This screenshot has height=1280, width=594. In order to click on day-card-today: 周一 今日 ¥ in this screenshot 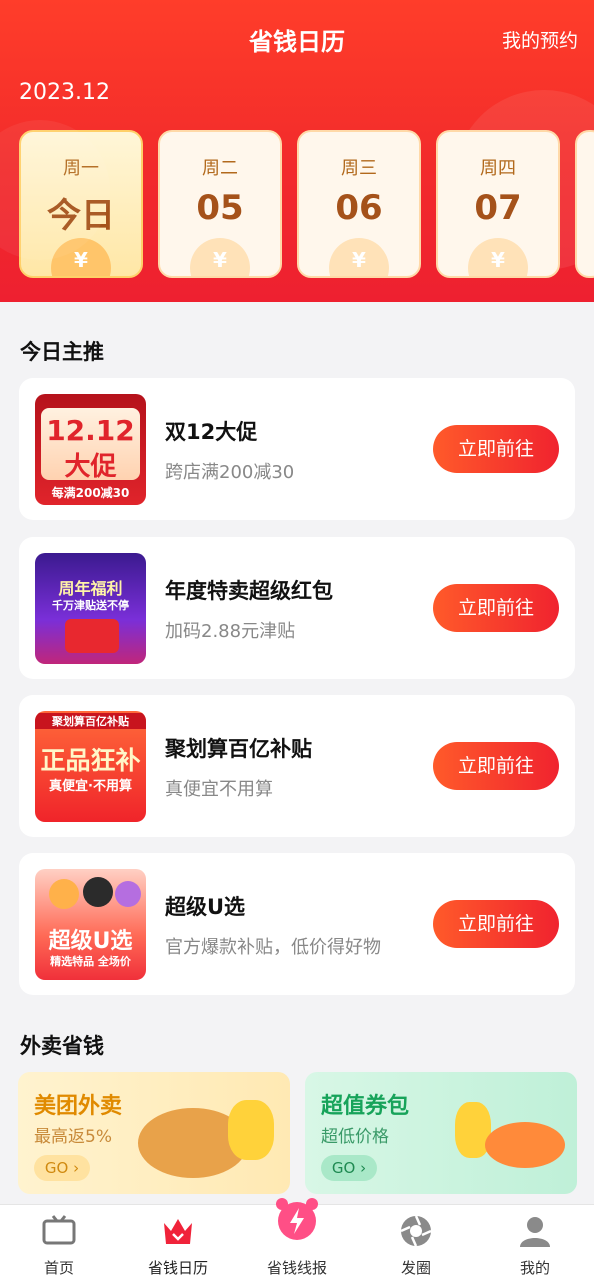, I will do `click(81, 204)`.